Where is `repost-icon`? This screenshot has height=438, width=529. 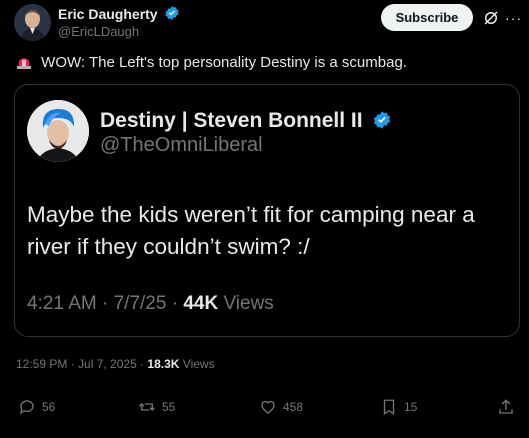 repost-icon is located at coordinates (147, 407).